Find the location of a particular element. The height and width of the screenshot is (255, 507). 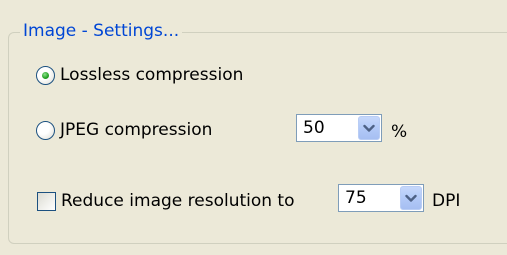

lossless-radio-button is located at coordinates (45, 75).